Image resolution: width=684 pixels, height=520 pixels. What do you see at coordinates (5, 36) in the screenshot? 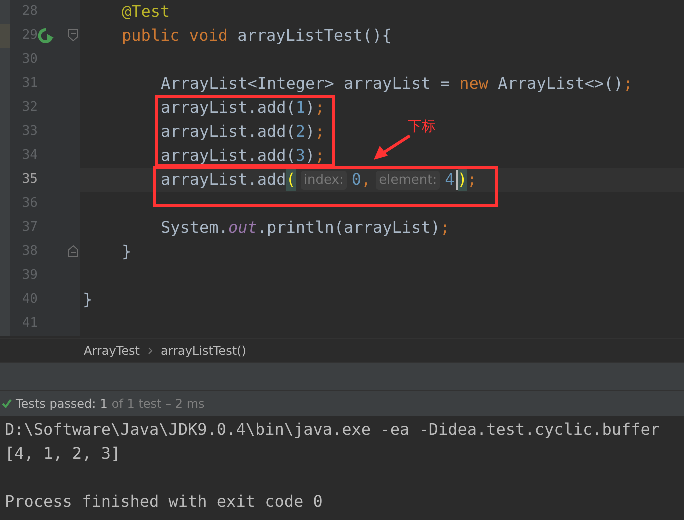
I see `side-panel-edge` at bounding box center [5, 36].